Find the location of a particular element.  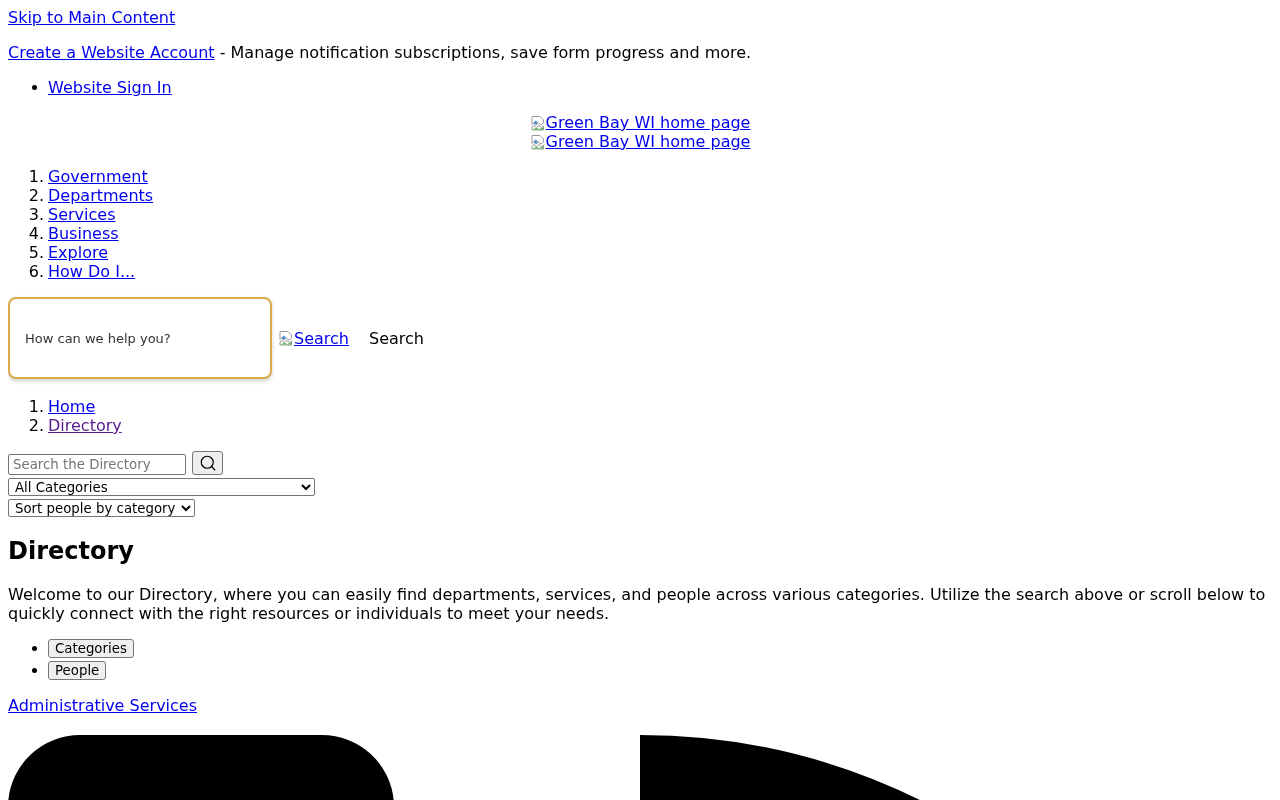

search-image-link: Search is located at coordinates (313, 338).